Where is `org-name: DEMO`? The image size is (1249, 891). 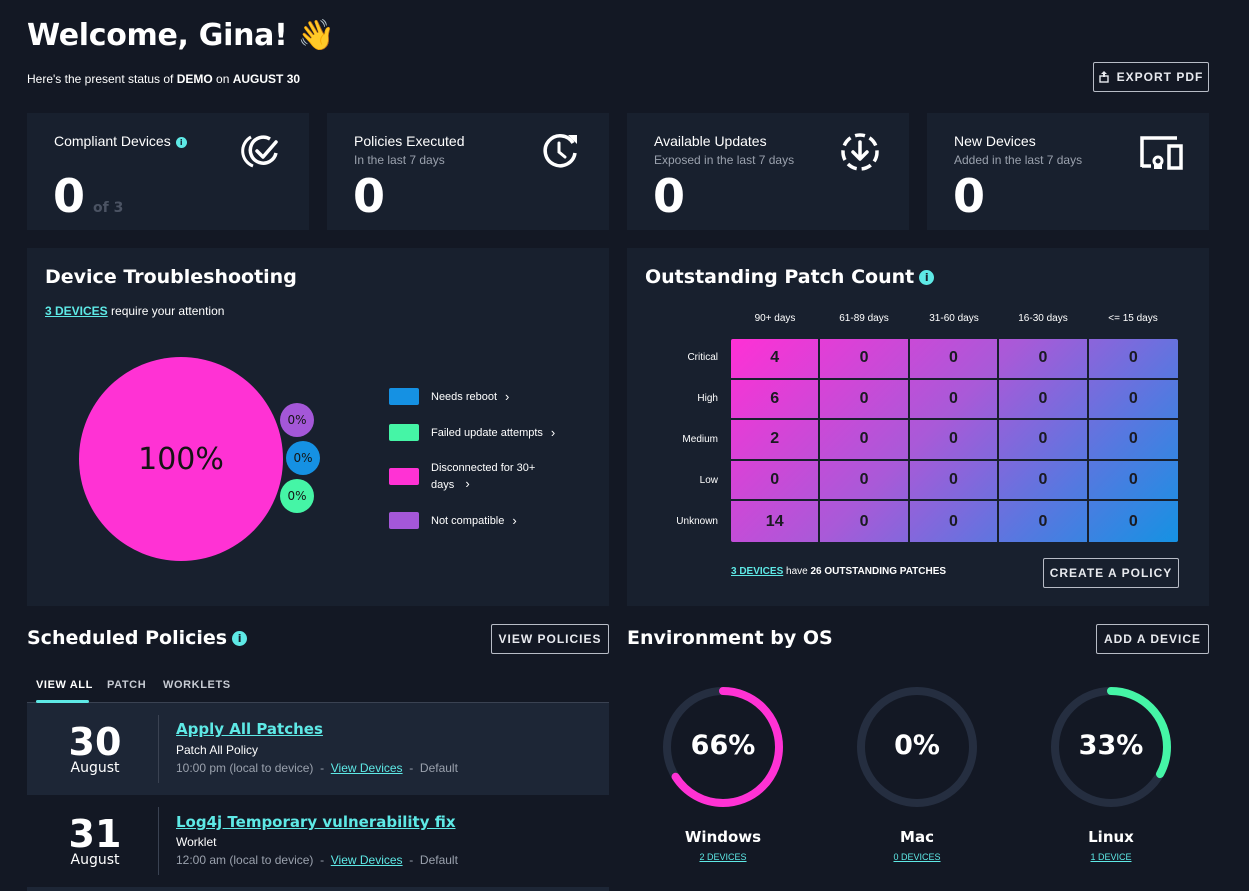
org-name: DEMO is located at coordinates (194, 79).